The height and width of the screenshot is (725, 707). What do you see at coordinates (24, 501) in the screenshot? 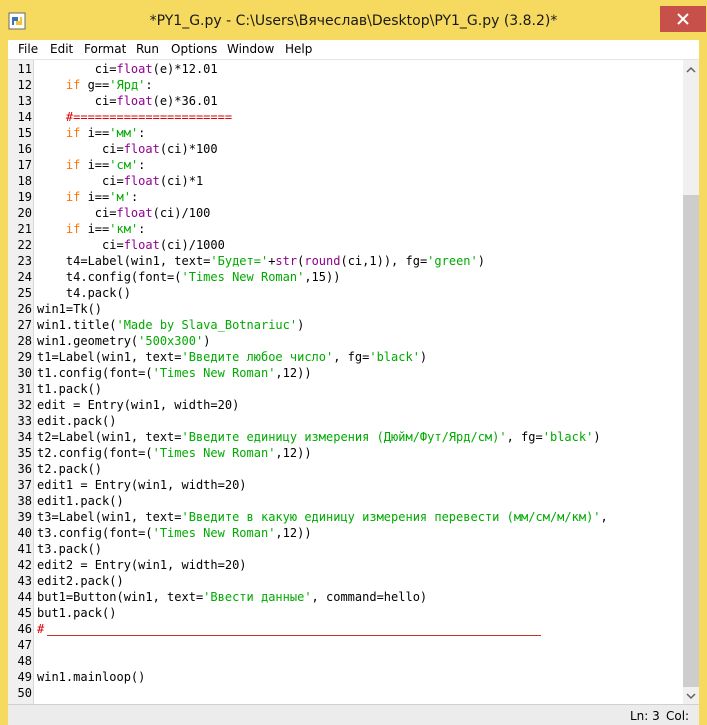
I see `line-number: 38` at bounding box center [24, 501].